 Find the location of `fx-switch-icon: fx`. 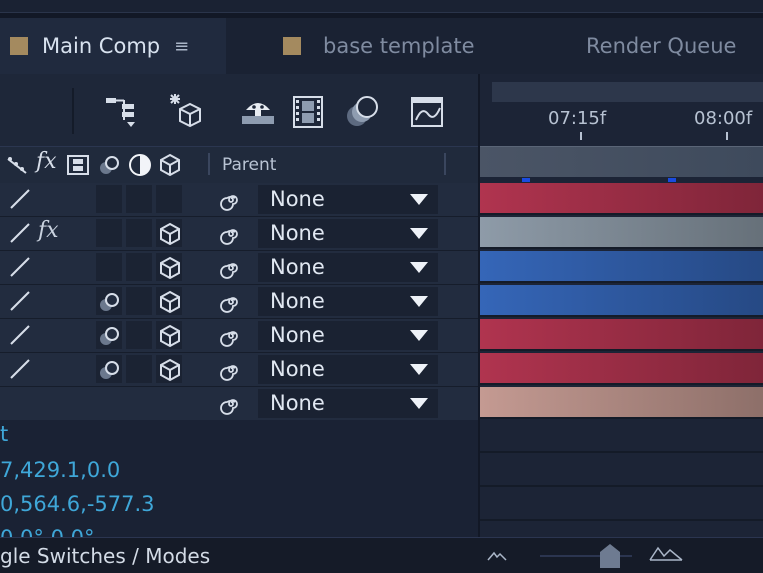

fx-switch-icon: fx is located at coordinates (46, 161).